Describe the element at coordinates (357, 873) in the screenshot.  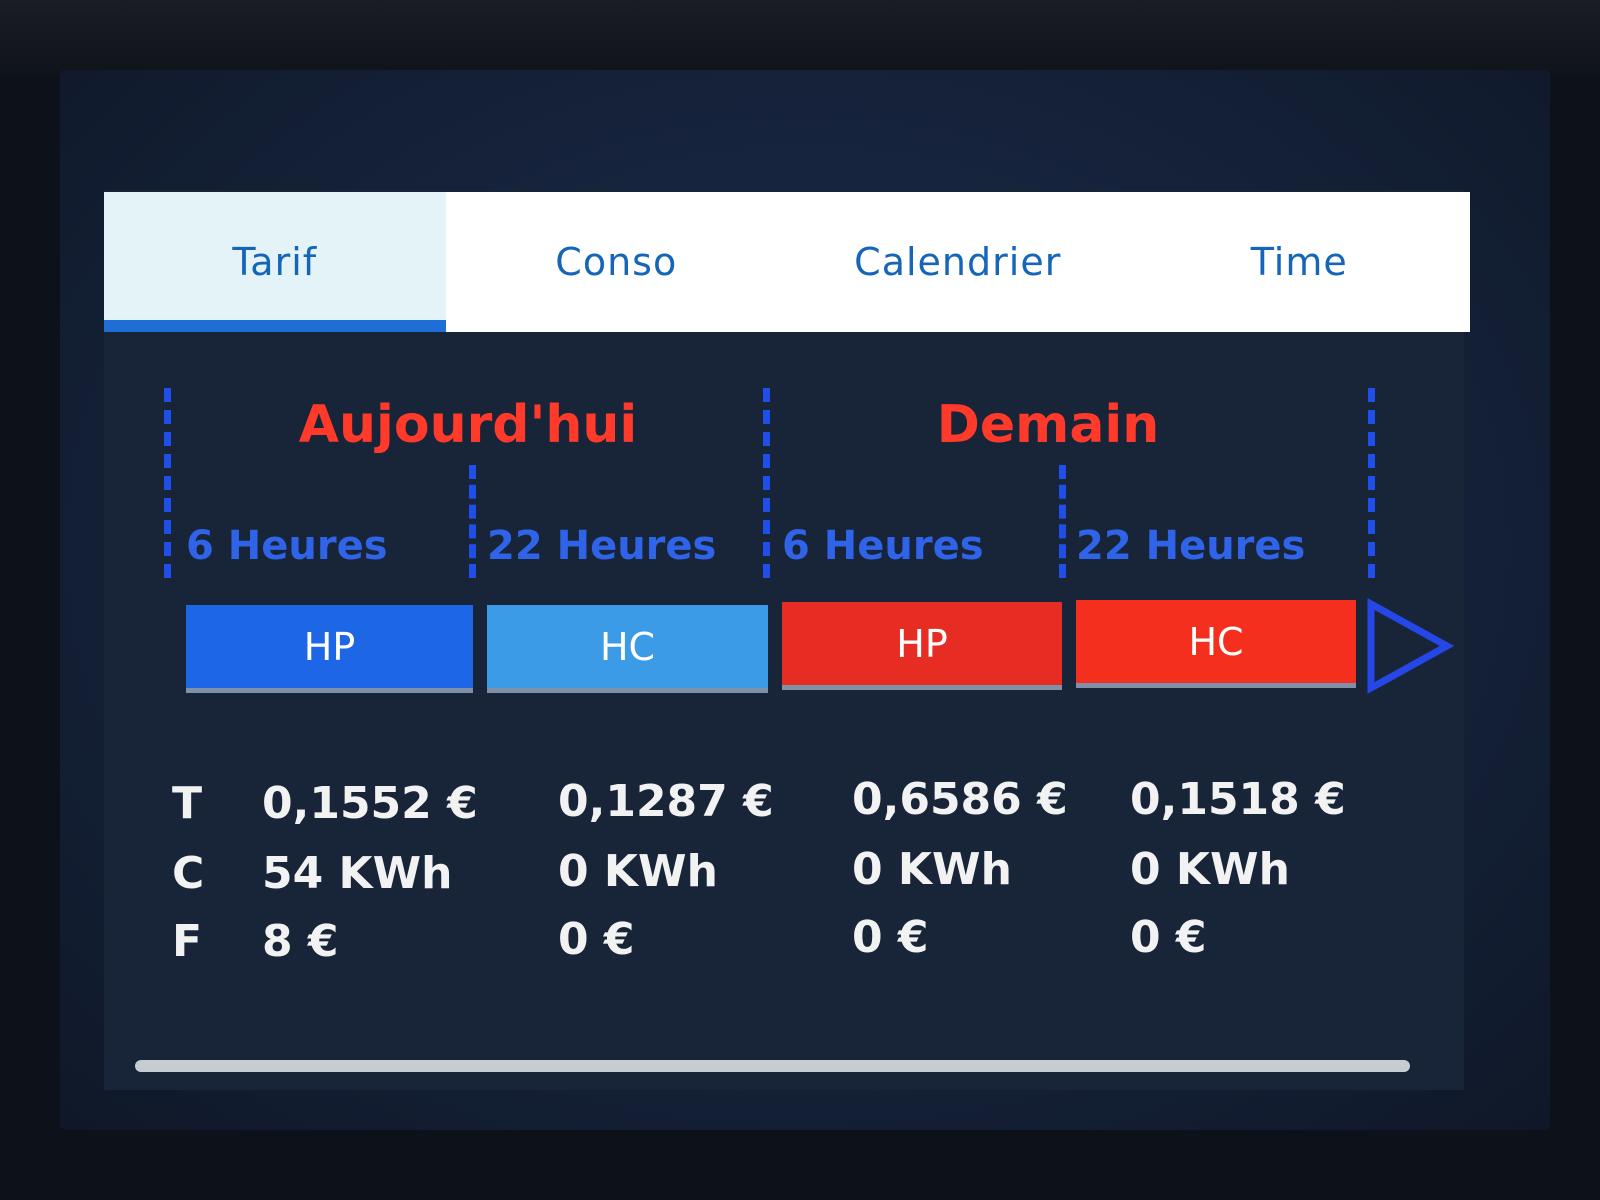
I see `conso-value: 54 KWh` at that location.